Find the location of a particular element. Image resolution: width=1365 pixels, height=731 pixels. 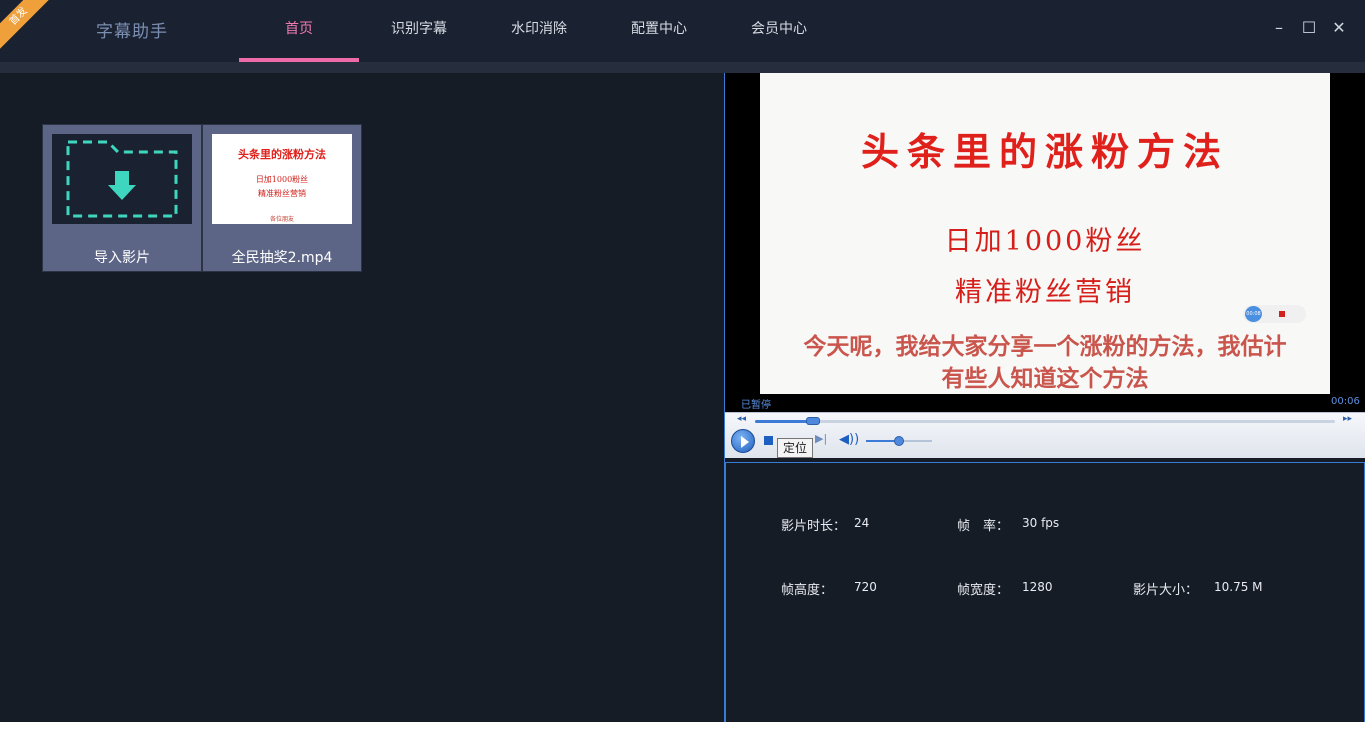

app-title: 字幕助手 is located at coordinates (132, 32).